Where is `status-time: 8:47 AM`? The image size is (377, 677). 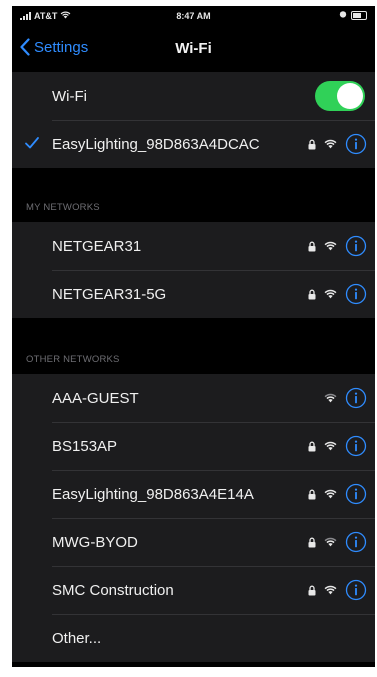
status-time: 8:47 AM is located at coordinates (193, 16).